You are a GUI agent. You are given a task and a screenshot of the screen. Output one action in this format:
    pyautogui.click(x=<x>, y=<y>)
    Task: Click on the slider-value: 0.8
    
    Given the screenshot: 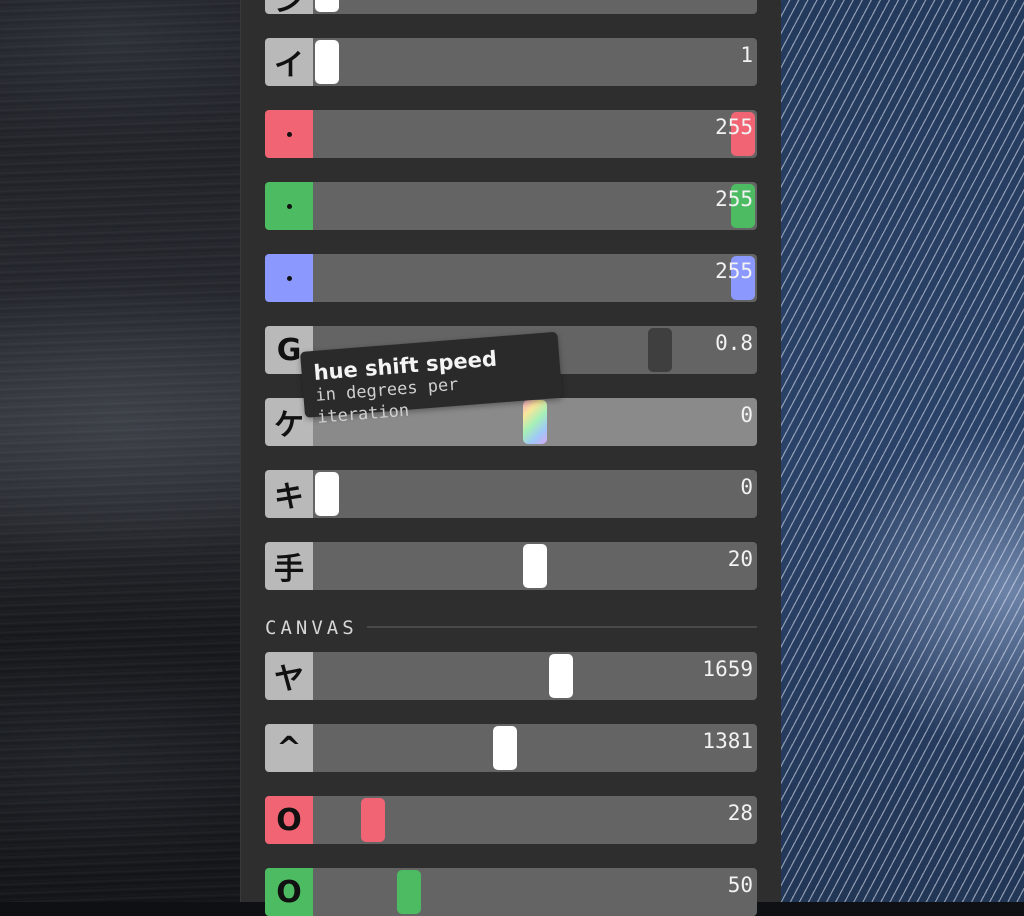 What is the action you would take?
    pyautogui.click(x=734, y=343)
    